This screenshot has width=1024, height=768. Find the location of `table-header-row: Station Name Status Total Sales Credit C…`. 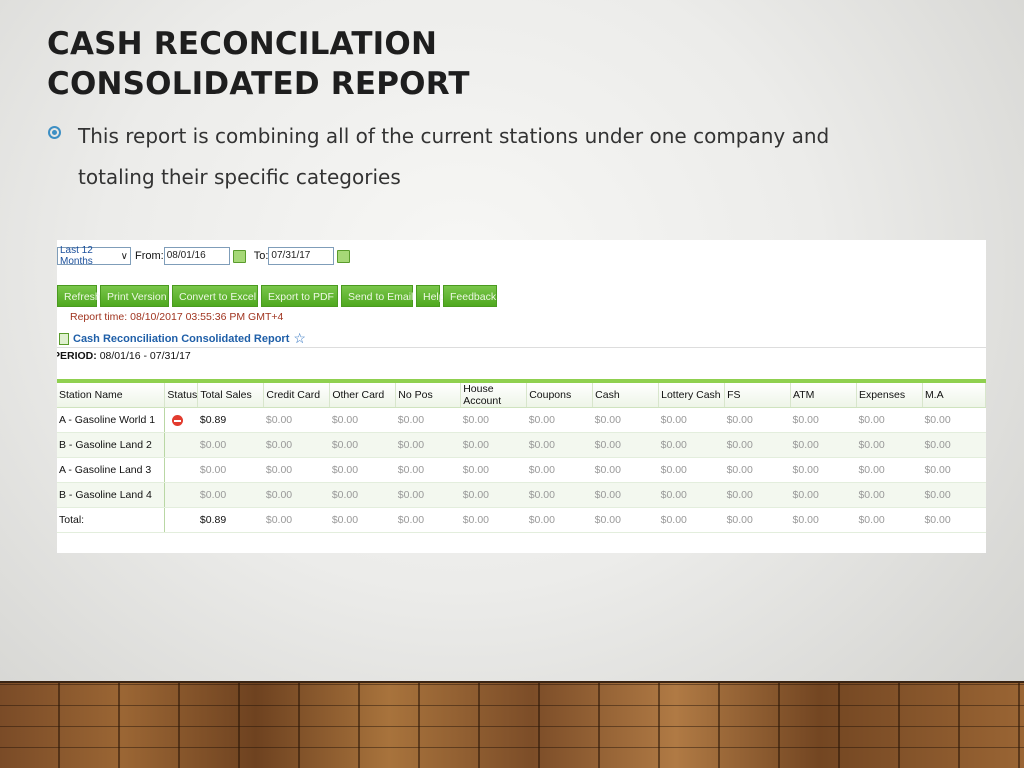

table-header-row: Station Name Status Total Sales Credit C… is located at coordinates (521, 395).